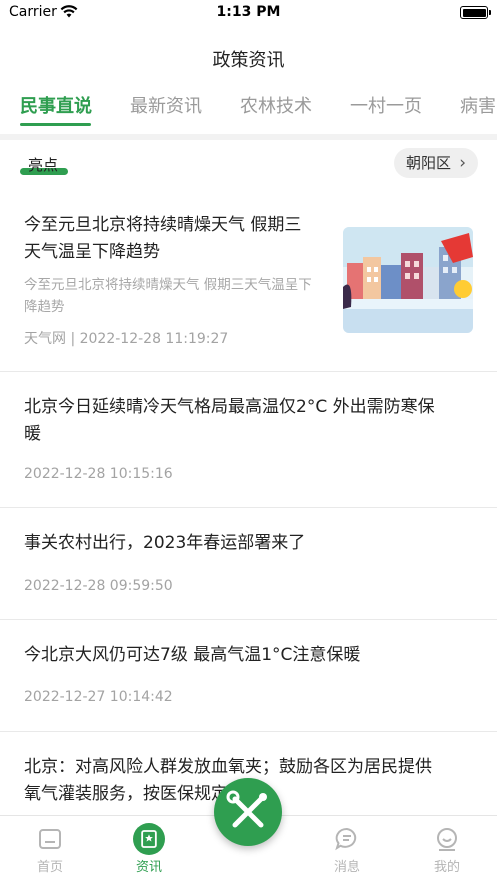 Image resolution: width=497 pixels, height=883 pixels. Describe the element at coordinates (462, 163) in the screenshot. I see `chevron-right-icon: ›` at that location.